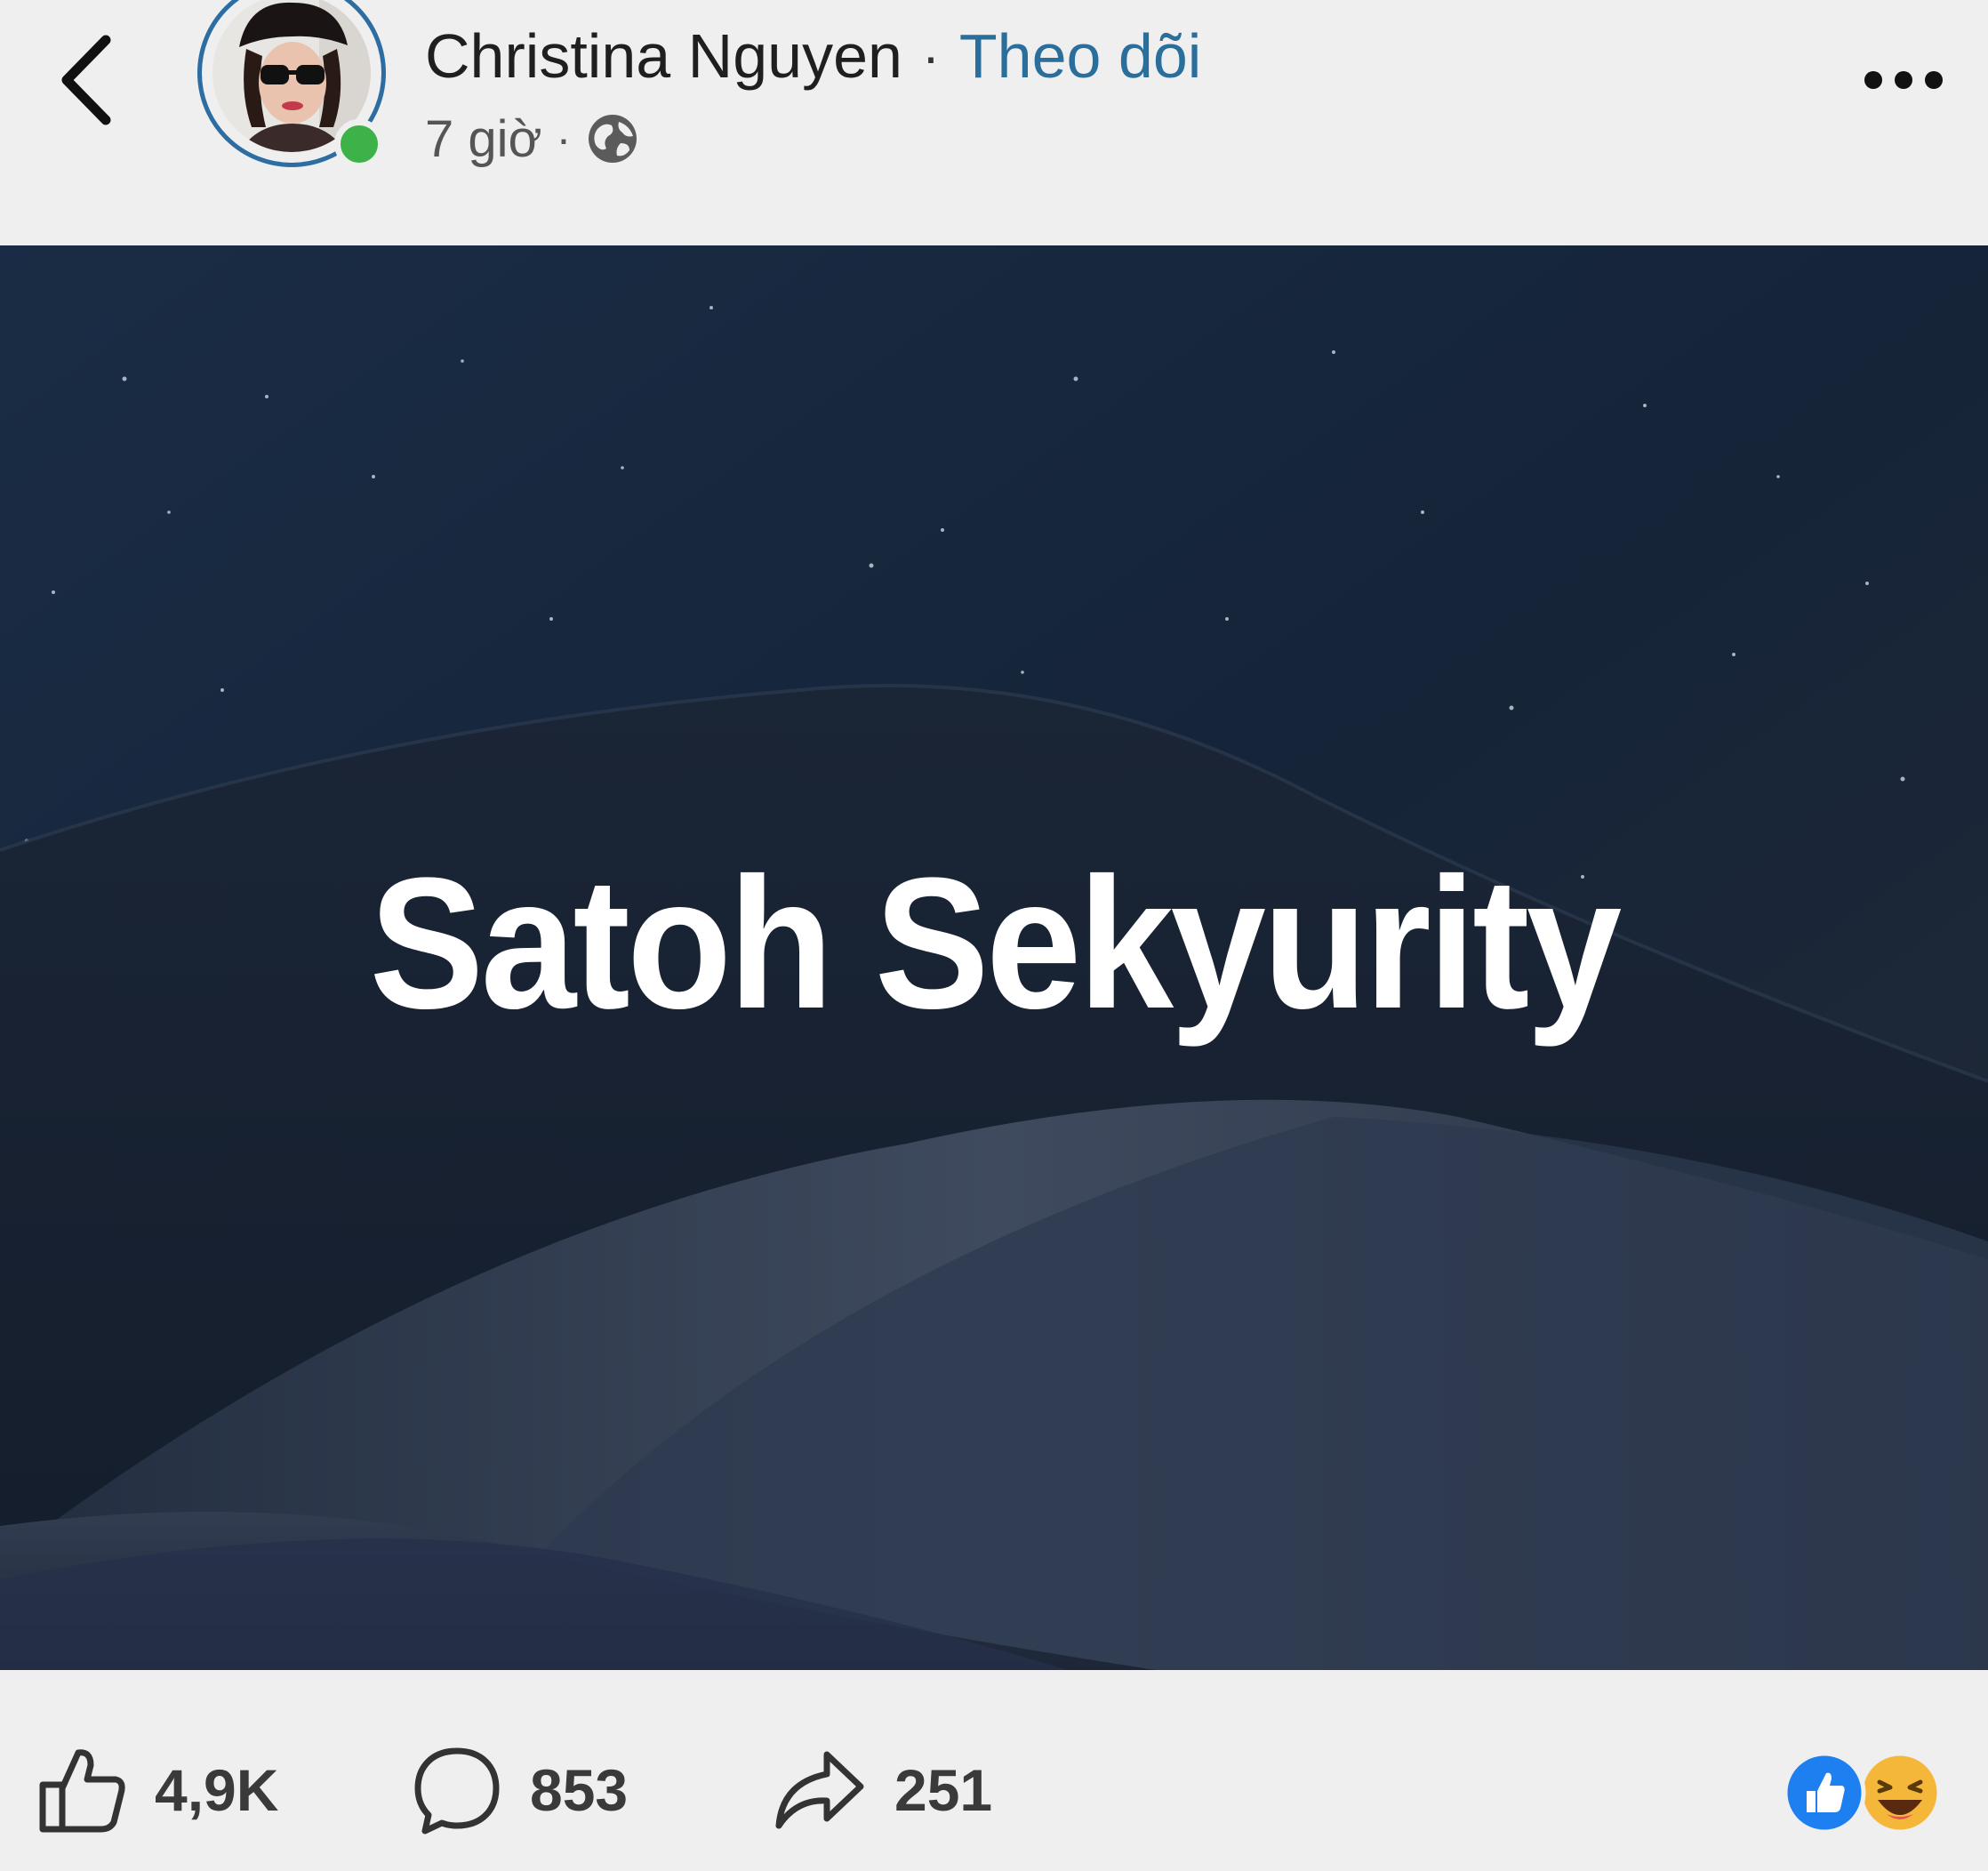 The height and width of the screenshot is (1871, 1988). I want to click on online-status-dot, so click(359, 144).